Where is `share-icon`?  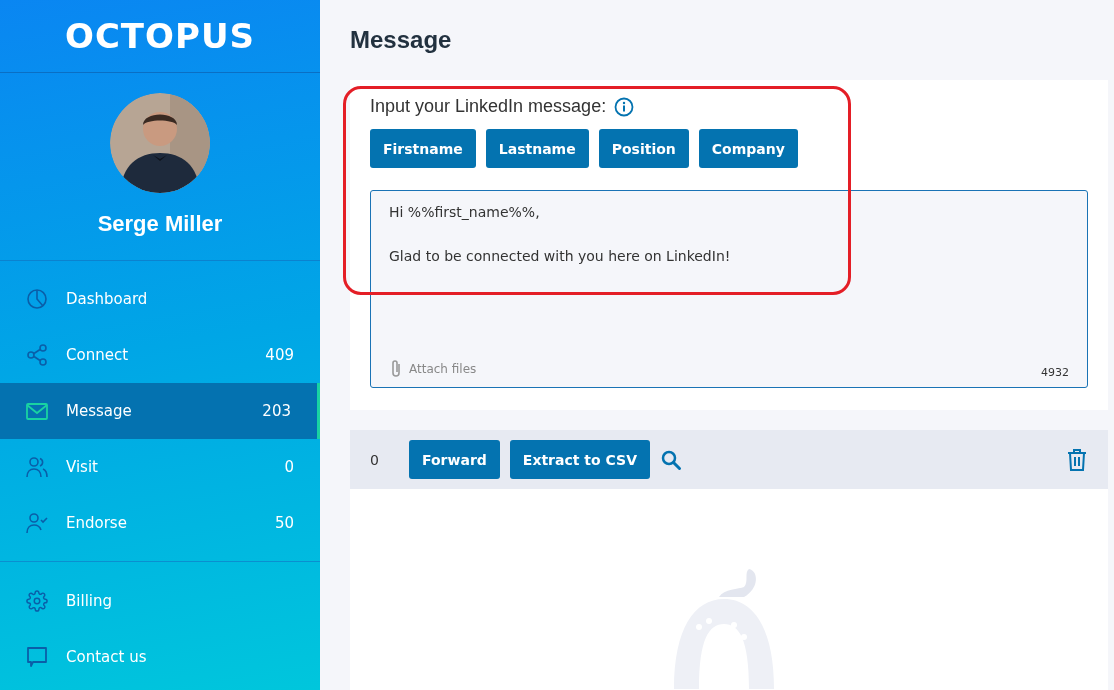
share-icon is located at coordinates (37, 355).